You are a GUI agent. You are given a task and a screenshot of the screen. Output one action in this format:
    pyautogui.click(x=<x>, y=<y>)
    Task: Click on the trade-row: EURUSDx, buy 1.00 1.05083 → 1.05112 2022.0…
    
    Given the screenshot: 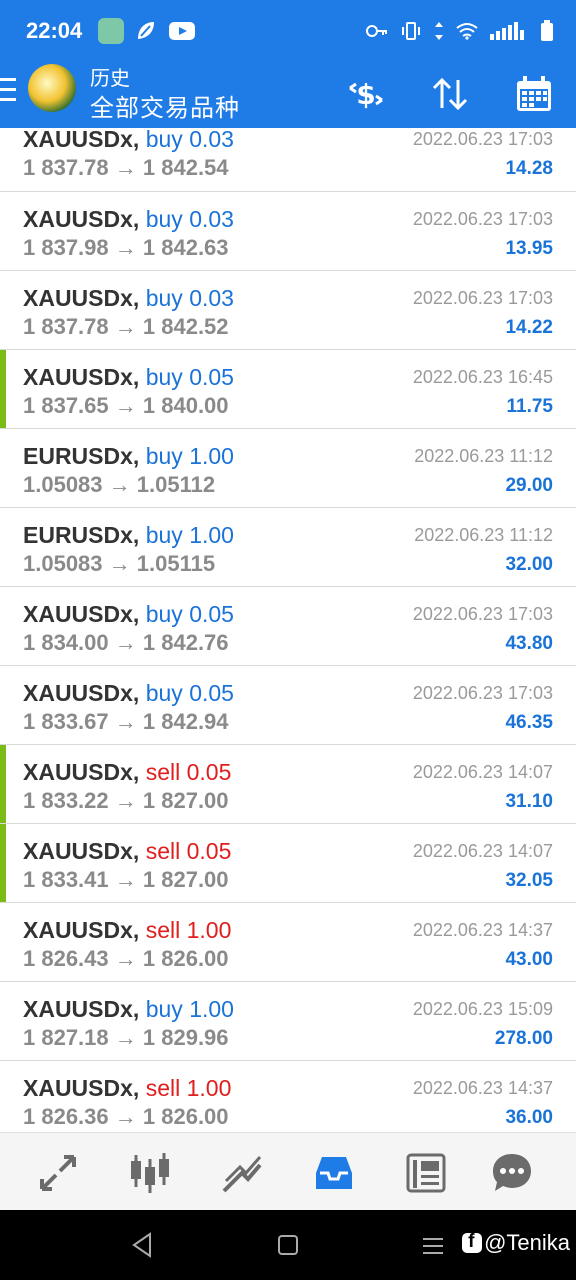 What is the action you would take?
    pyautogui.click(x=288, y=468)
    